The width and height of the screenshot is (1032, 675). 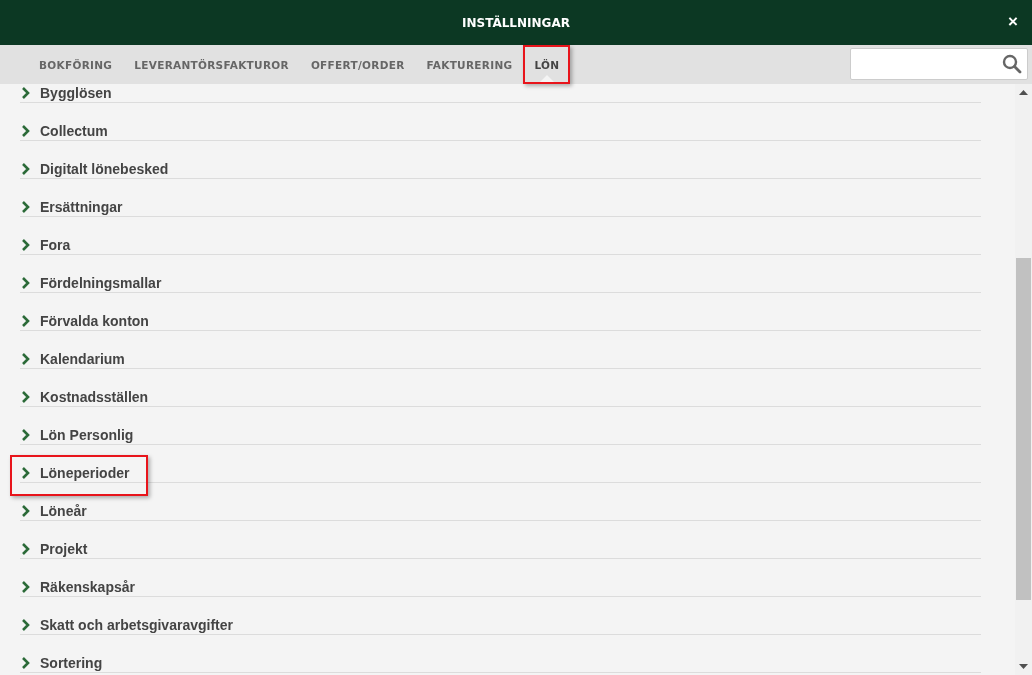 I want to click on close-button: ×, so click(x=1013, y=22).